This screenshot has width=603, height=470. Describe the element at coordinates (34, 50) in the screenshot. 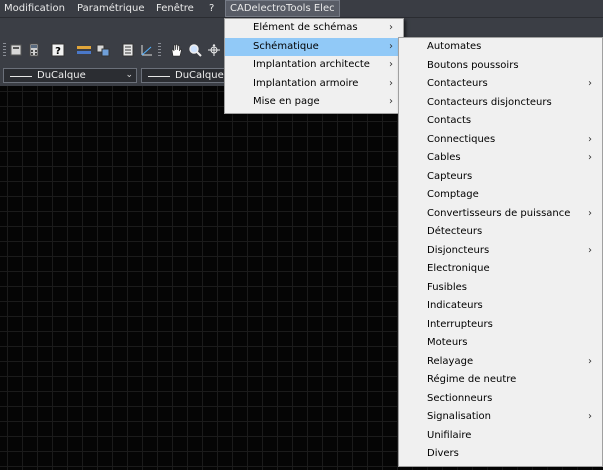

I see `calculator-icon` at that location.